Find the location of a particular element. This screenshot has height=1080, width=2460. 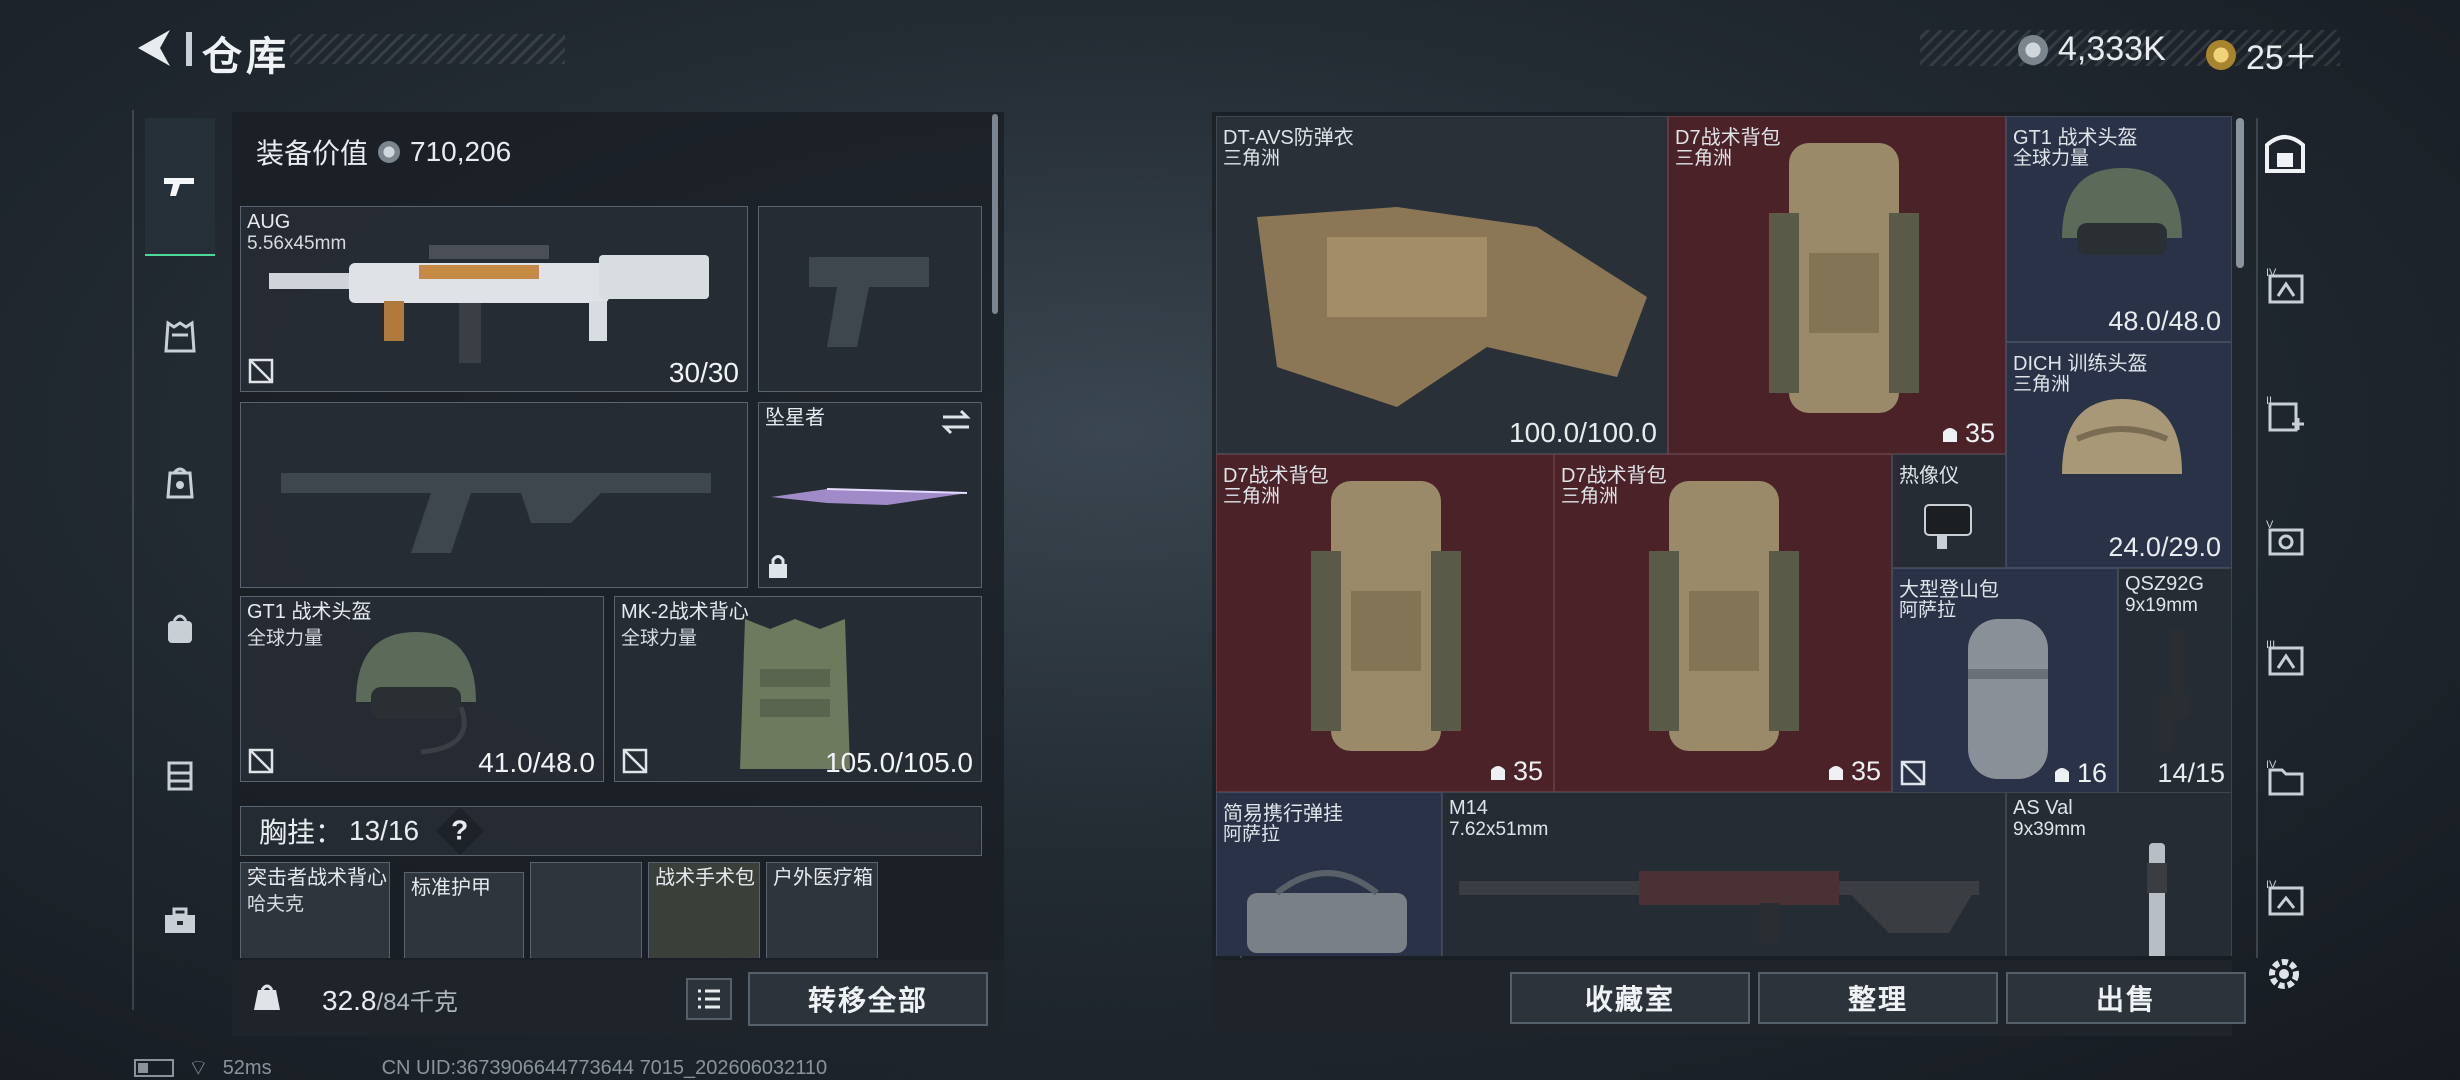

standard-currency-value: 4,333K is located at coordinates (2112, 49).